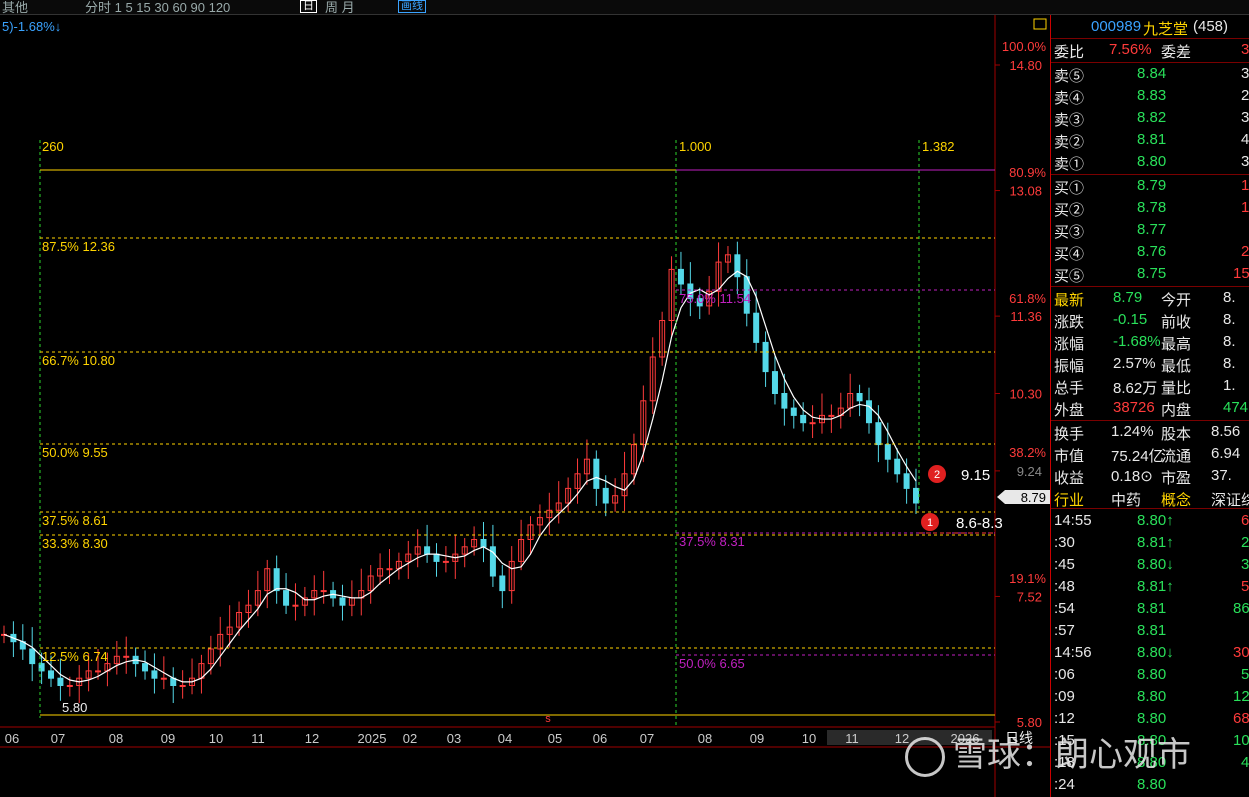  What do you see at coordinates (1152, 185) in the screenshot?
I see `bid-price: 8.79` at bounding box center [1152, 185].